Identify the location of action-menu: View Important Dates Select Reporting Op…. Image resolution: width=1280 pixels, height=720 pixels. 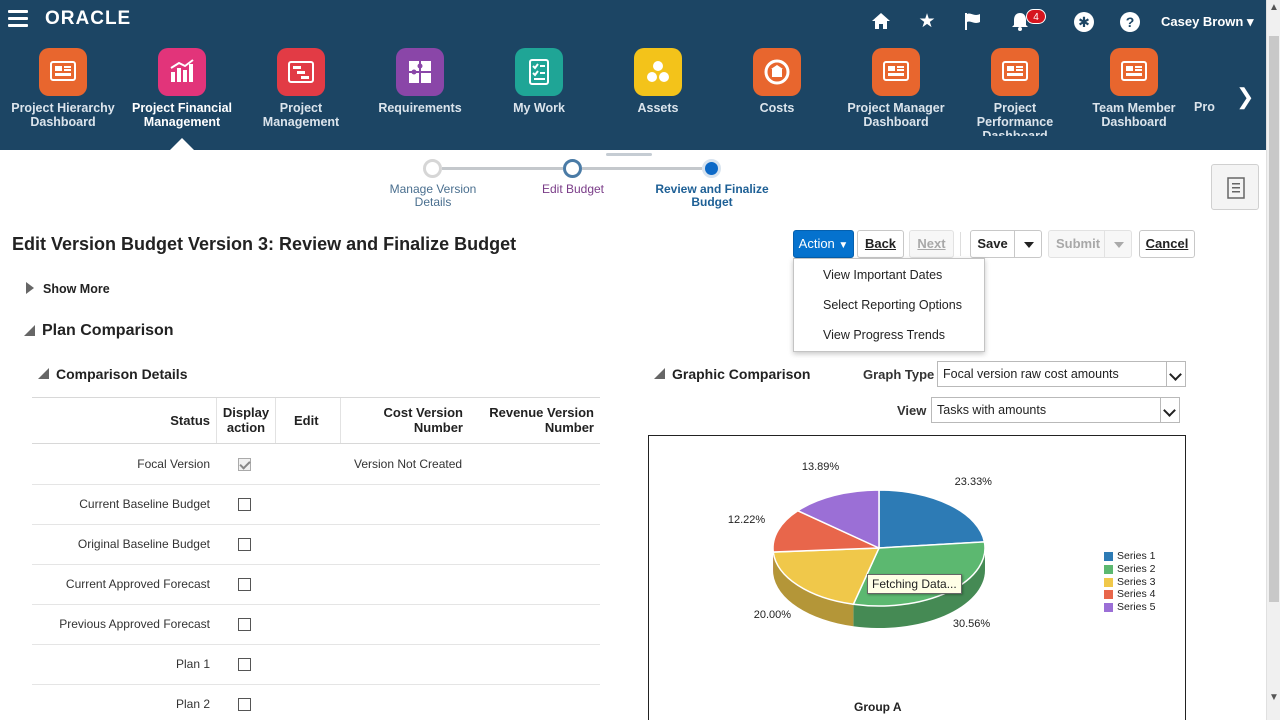
(889, 305).